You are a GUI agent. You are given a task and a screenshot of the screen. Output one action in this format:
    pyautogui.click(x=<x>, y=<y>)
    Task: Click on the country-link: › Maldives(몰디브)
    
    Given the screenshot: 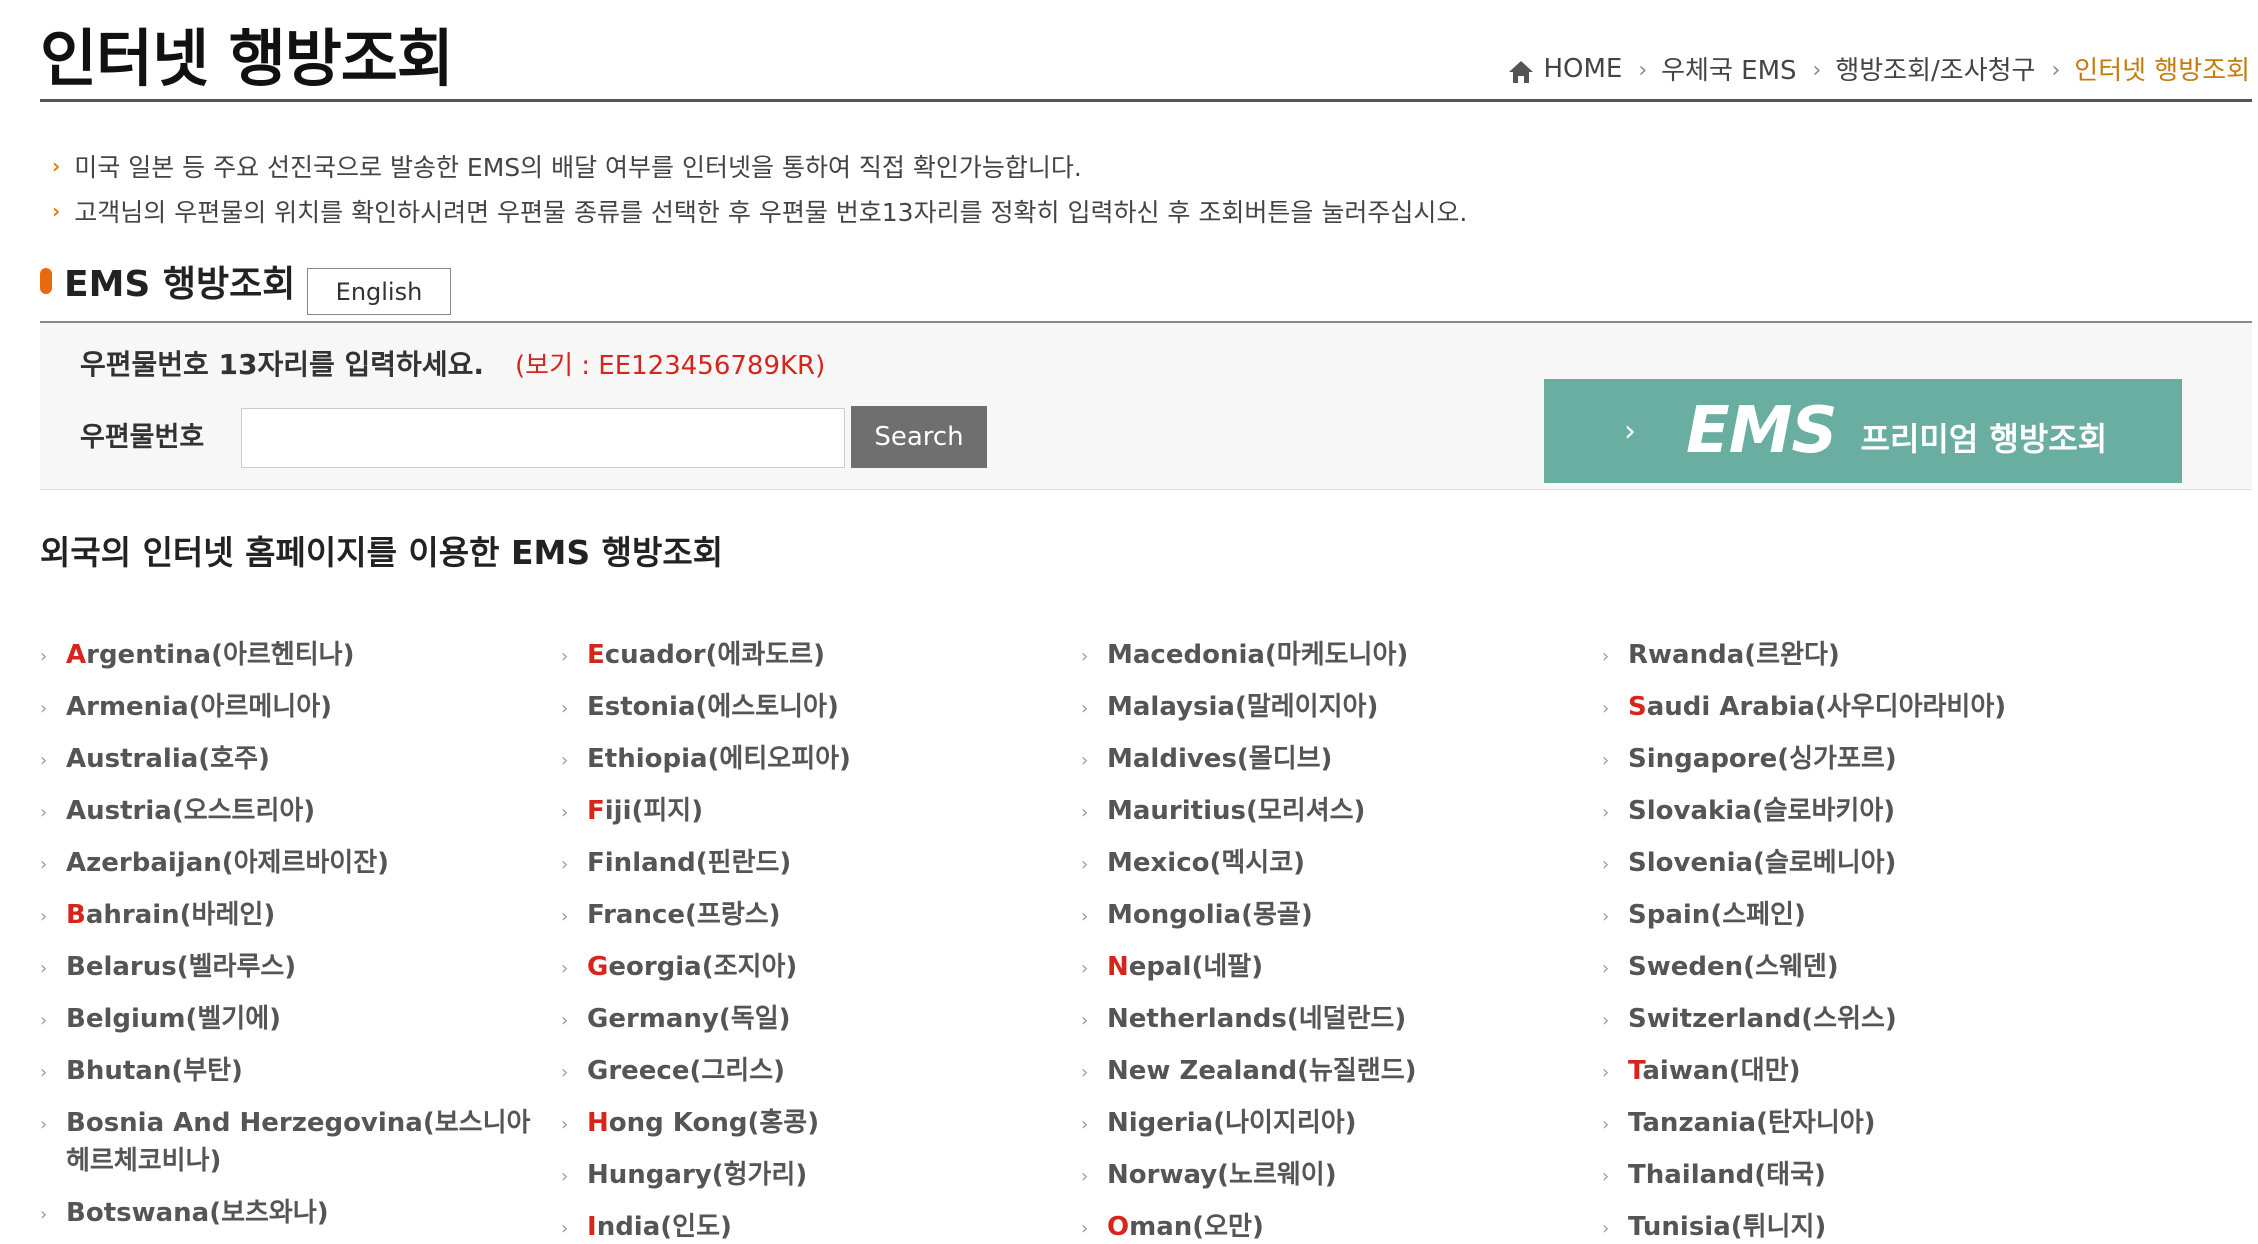 What is the action you would take?
    pyautogui.click(x=1331, y=759)
    